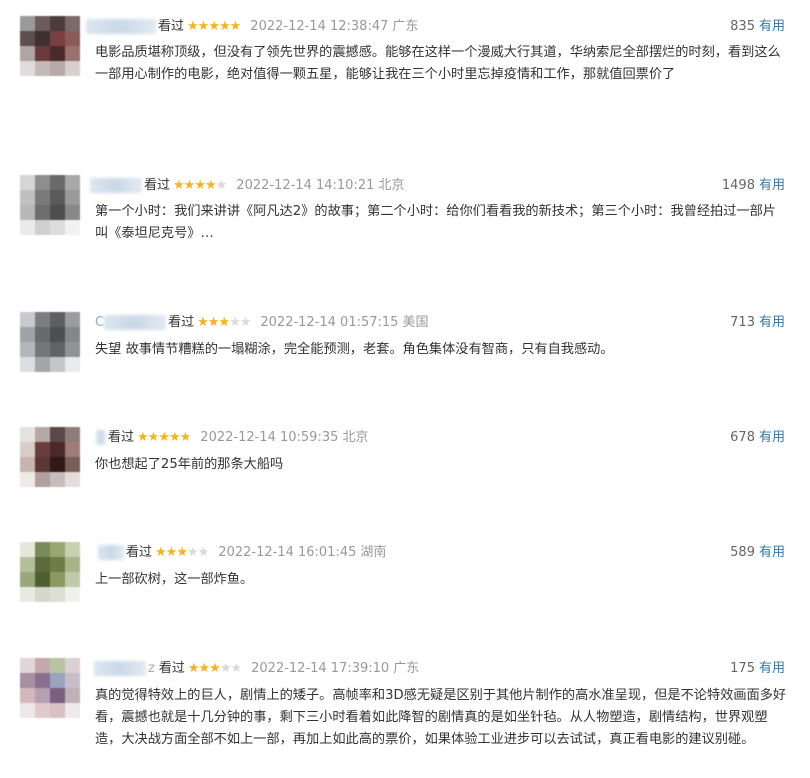  I want to click on review-meta: C 看过 ★★★★★ 2022-12-14 01:57:15 美国, so click(261, 323).